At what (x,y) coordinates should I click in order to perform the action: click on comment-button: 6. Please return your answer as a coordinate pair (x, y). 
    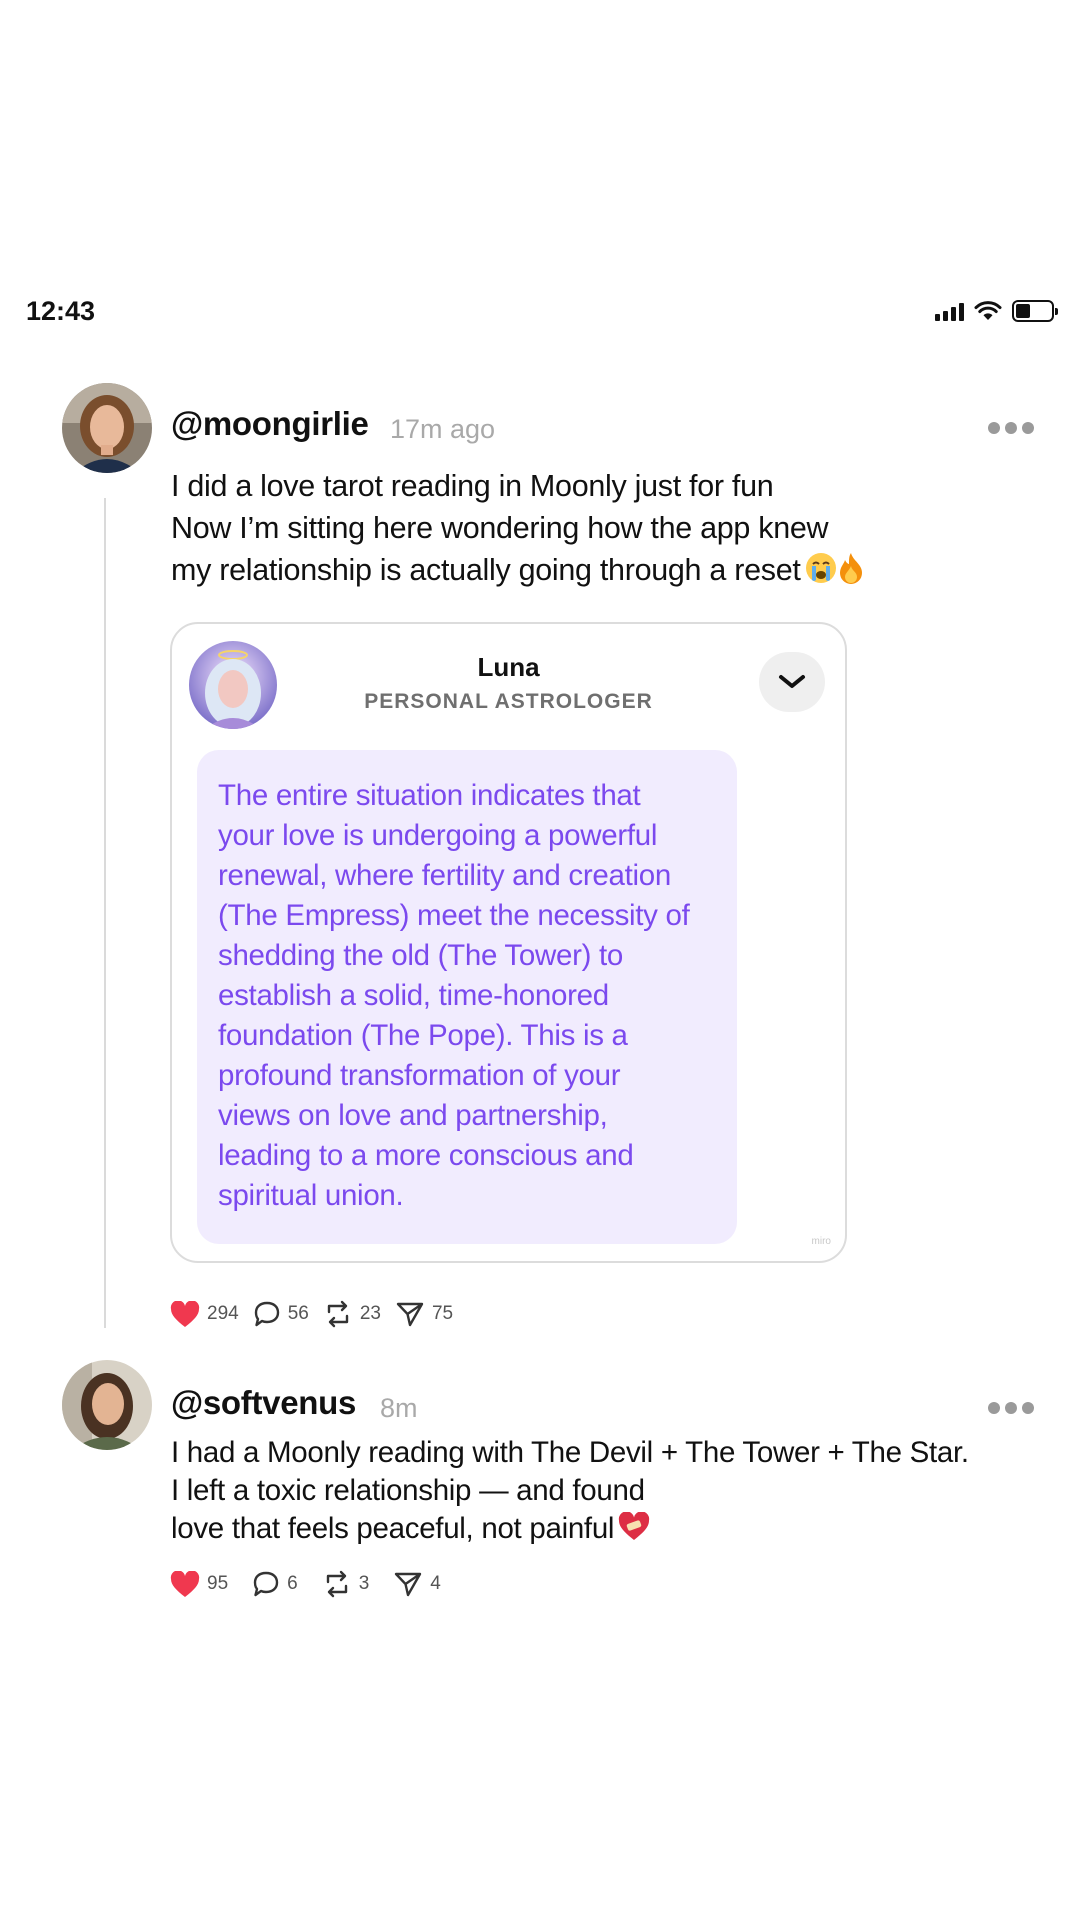
    Looking at the image, I should click on (275, 1584).